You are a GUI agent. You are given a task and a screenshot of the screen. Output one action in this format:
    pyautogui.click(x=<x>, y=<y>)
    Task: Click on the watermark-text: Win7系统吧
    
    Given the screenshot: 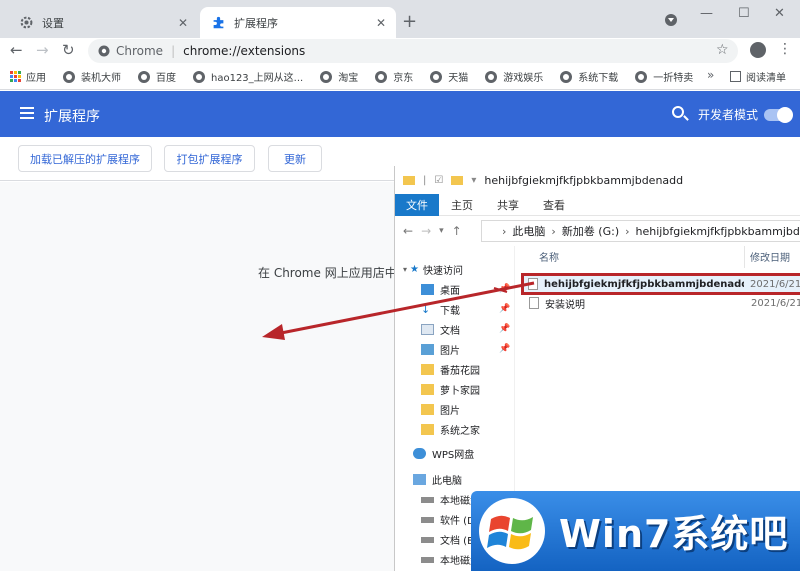 What is the action you would take?
    pyautogui.click(x=674, y=534)
    